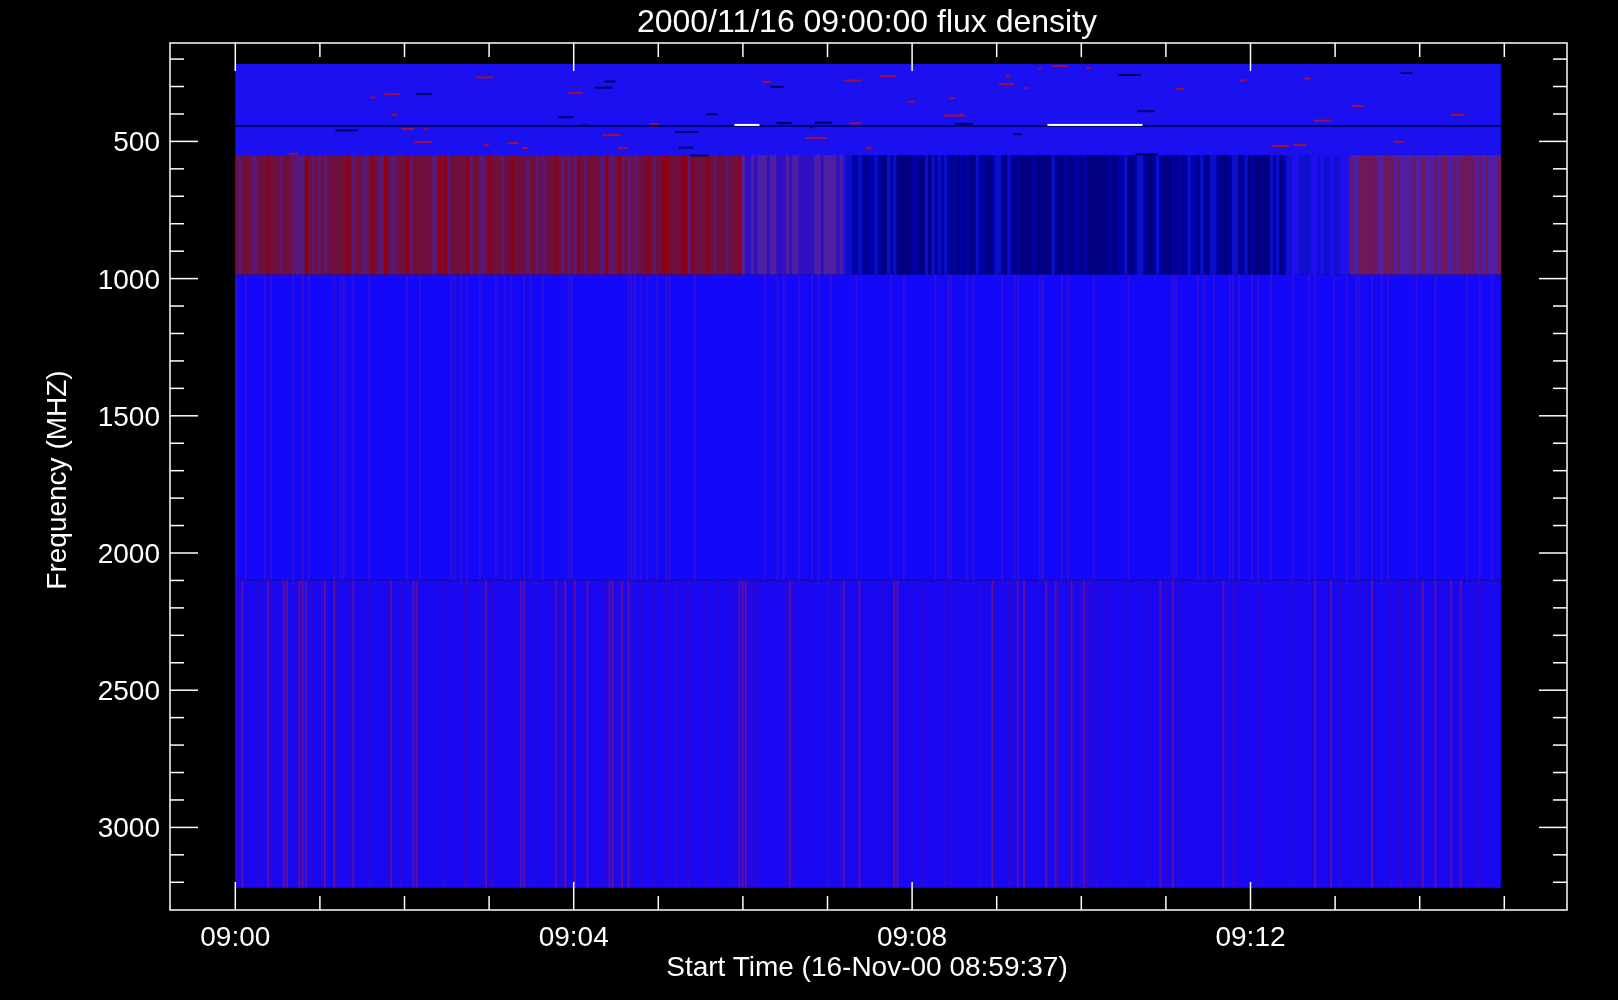 The width and height of the screenshot is (1618, 1000). I want to click on axis-label: Start Time (16-Nov-00 08:59:37), so click(867, 966).